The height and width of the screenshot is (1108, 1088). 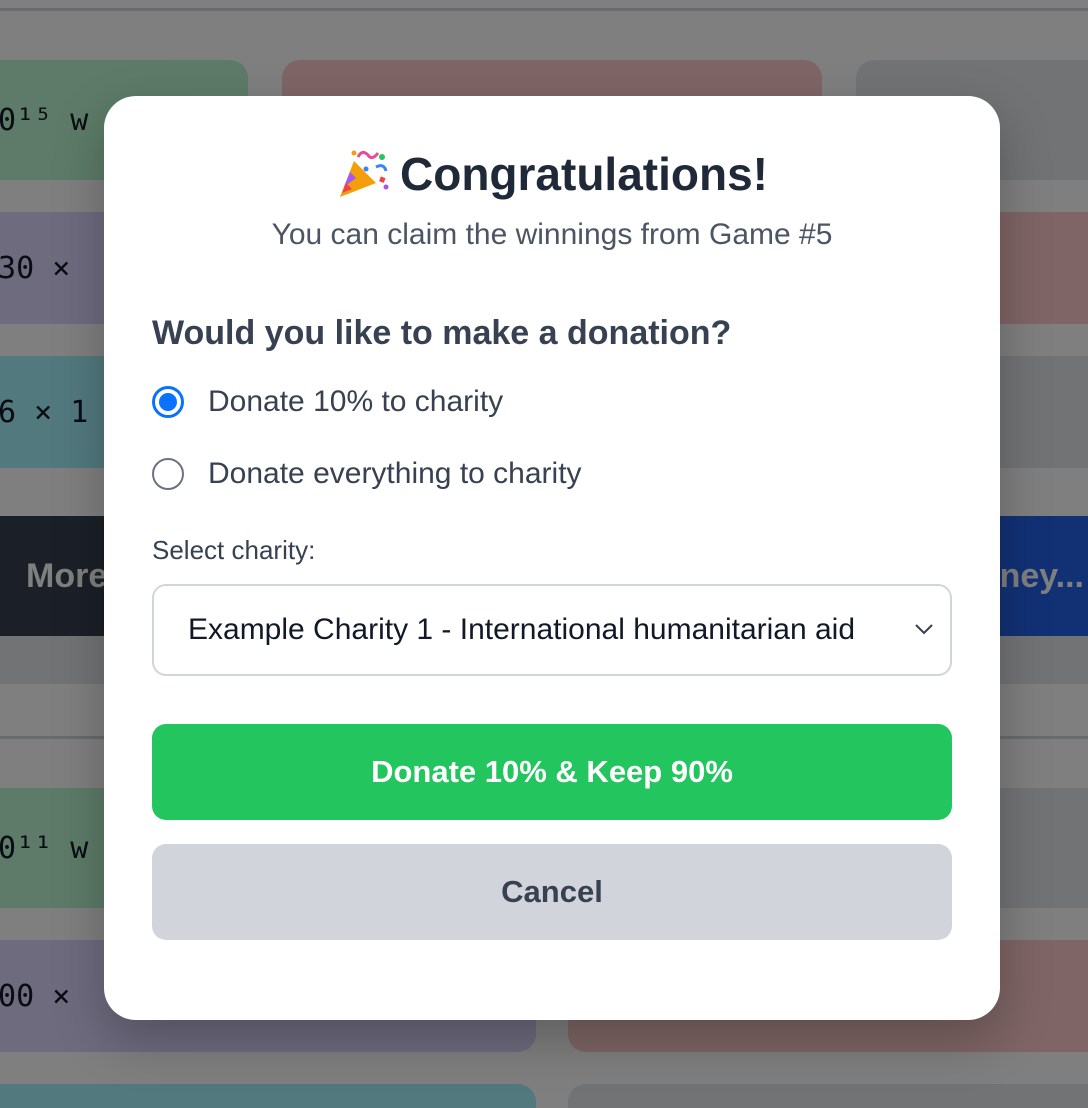 What do you see at coordinates (234, 550) in the screenshot?
I see `select-charity-label: Select charity:` at bounding box center [234, 550].